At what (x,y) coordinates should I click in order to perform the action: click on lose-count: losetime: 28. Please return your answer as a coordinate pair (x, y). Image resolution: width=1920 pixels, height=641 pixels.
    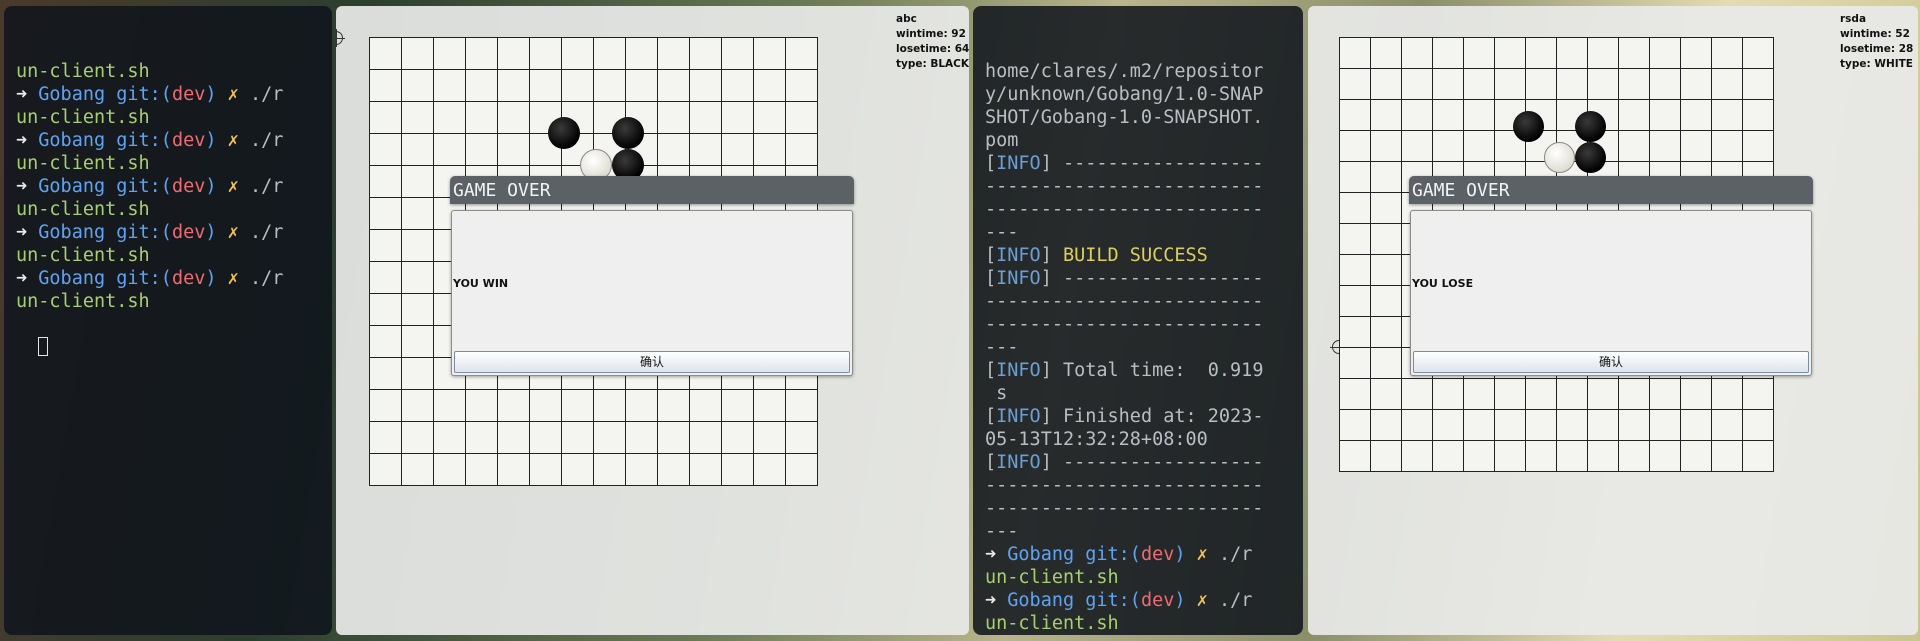
    Looking at the image, I should click on (1877, 49).